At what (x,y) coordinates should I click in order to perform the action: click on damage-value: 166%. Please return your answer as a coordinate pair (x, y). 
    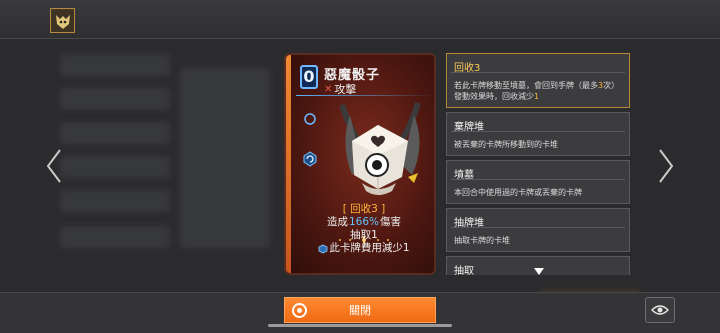
    Looking at the image, I should click on (364, 222).